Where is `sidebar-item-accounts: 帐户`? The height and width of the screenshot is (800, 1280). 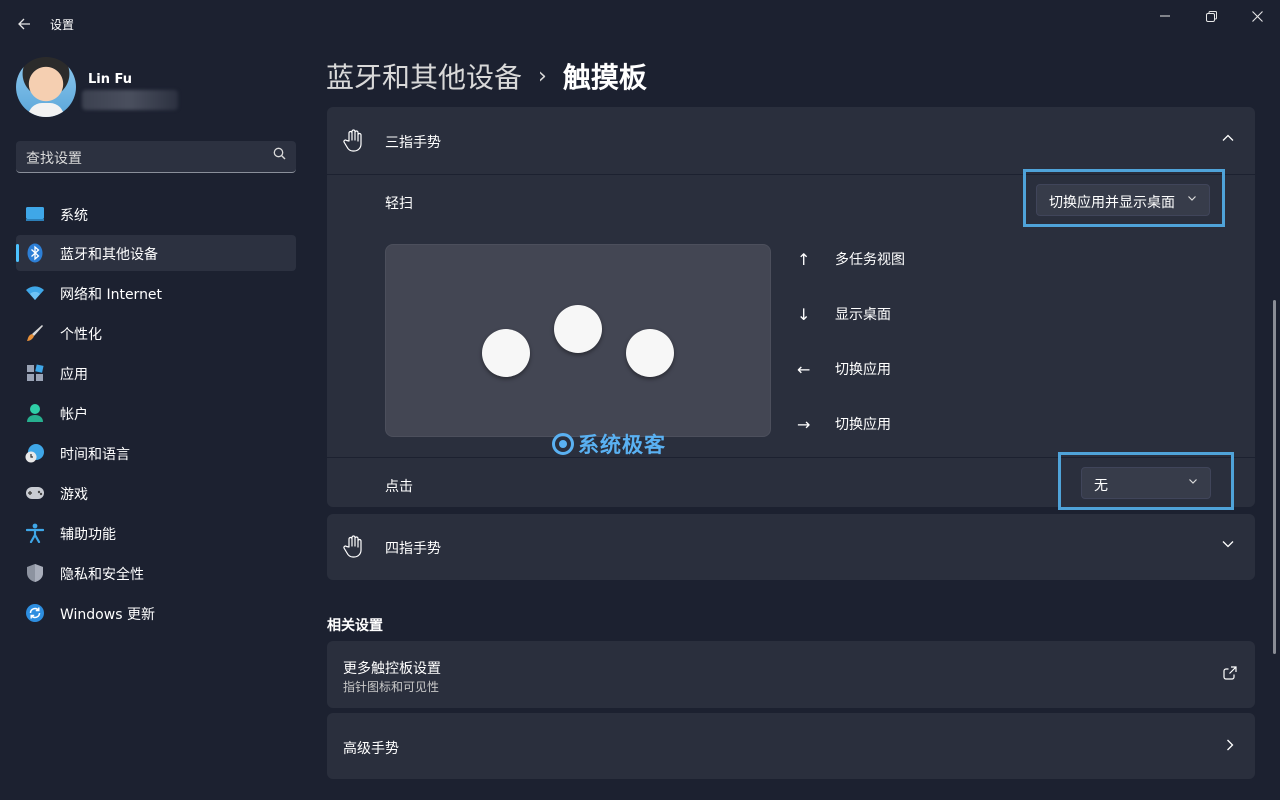 sidebar-item-accounts: 帐户 is located at coordinates (156, 413).